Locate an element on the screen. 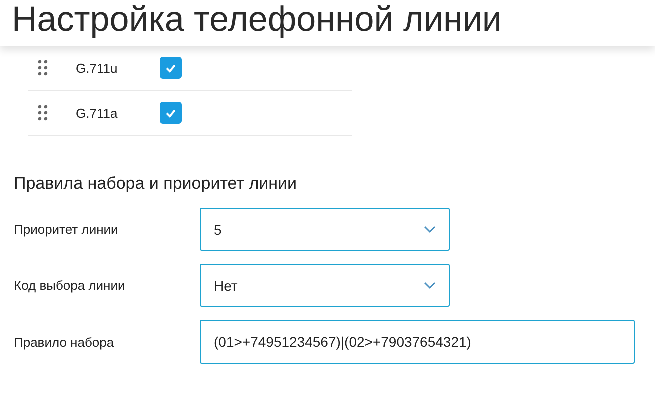 The height and width of the screenshot is (409, 655). section-heading: Правила набора и приоритет линии is located at coordinates (156, 184).